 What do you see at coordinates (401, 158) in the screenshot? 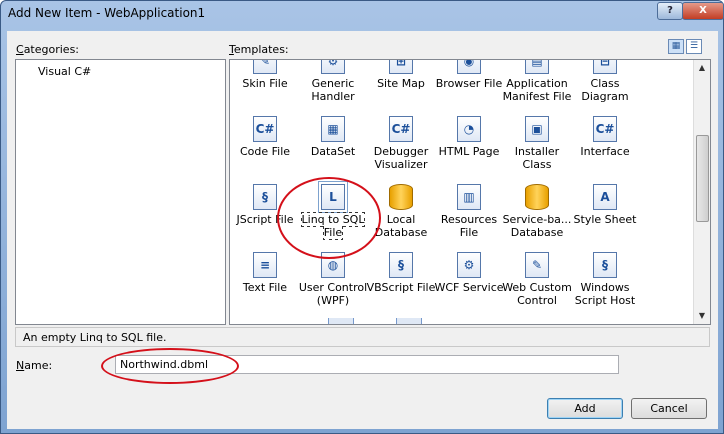
I see `template-item-label: Debugger Visualizer` at bounding box center [401, 158].